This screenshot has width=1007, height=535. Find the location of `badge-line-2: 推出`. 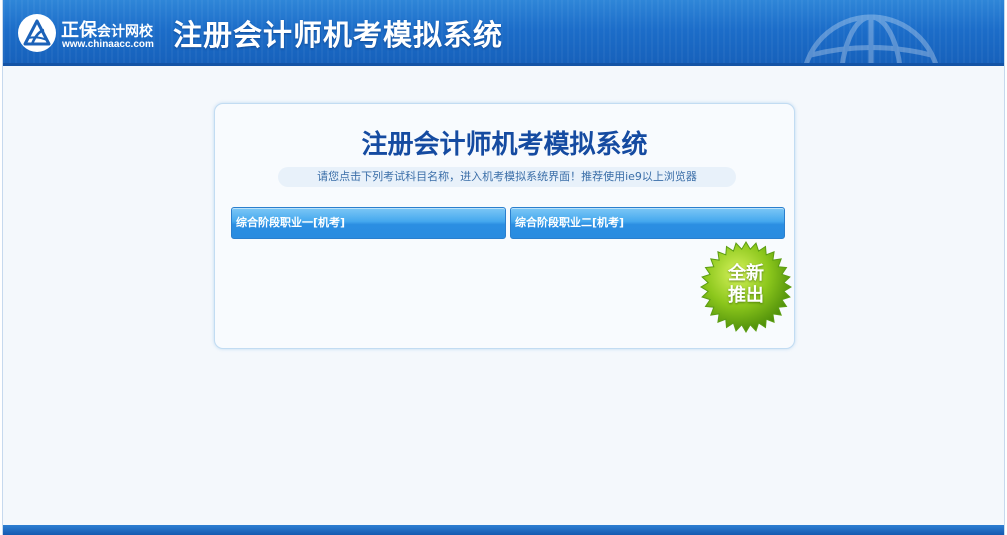

badge-line-2: 推出 is located at coordinates (746, 295).